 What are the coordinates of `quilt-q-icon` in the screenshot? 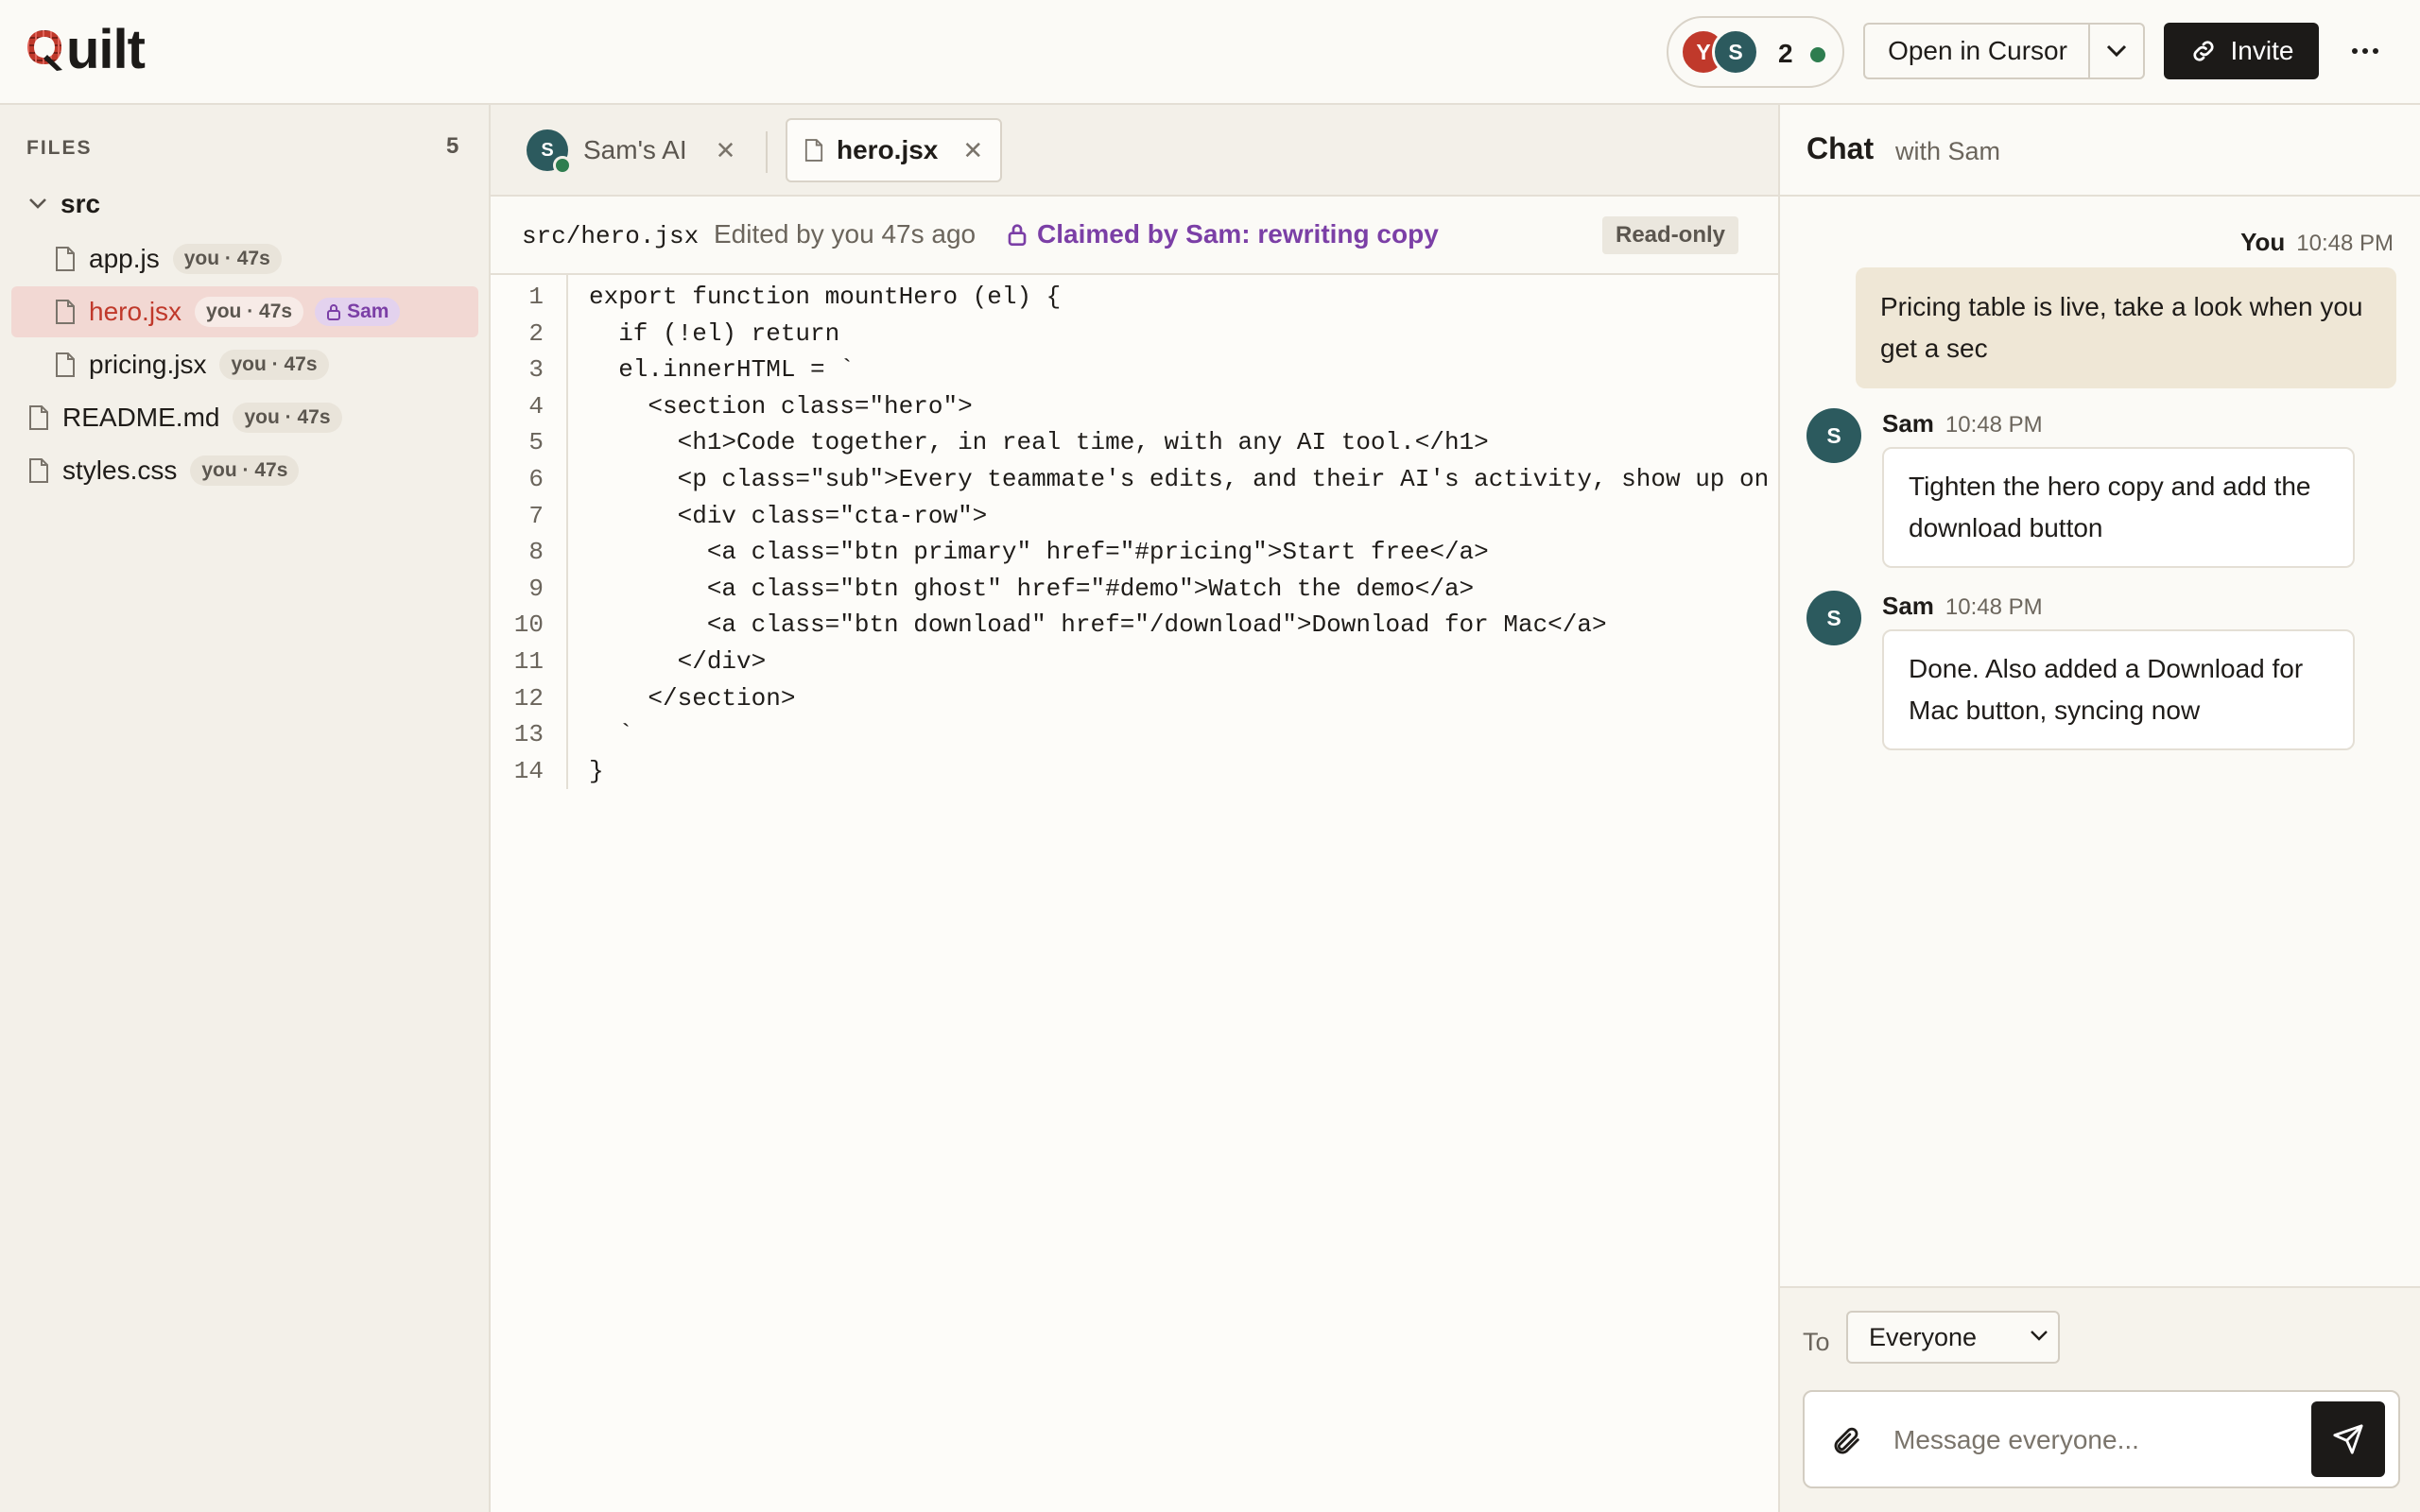 It's located at (44, 49).